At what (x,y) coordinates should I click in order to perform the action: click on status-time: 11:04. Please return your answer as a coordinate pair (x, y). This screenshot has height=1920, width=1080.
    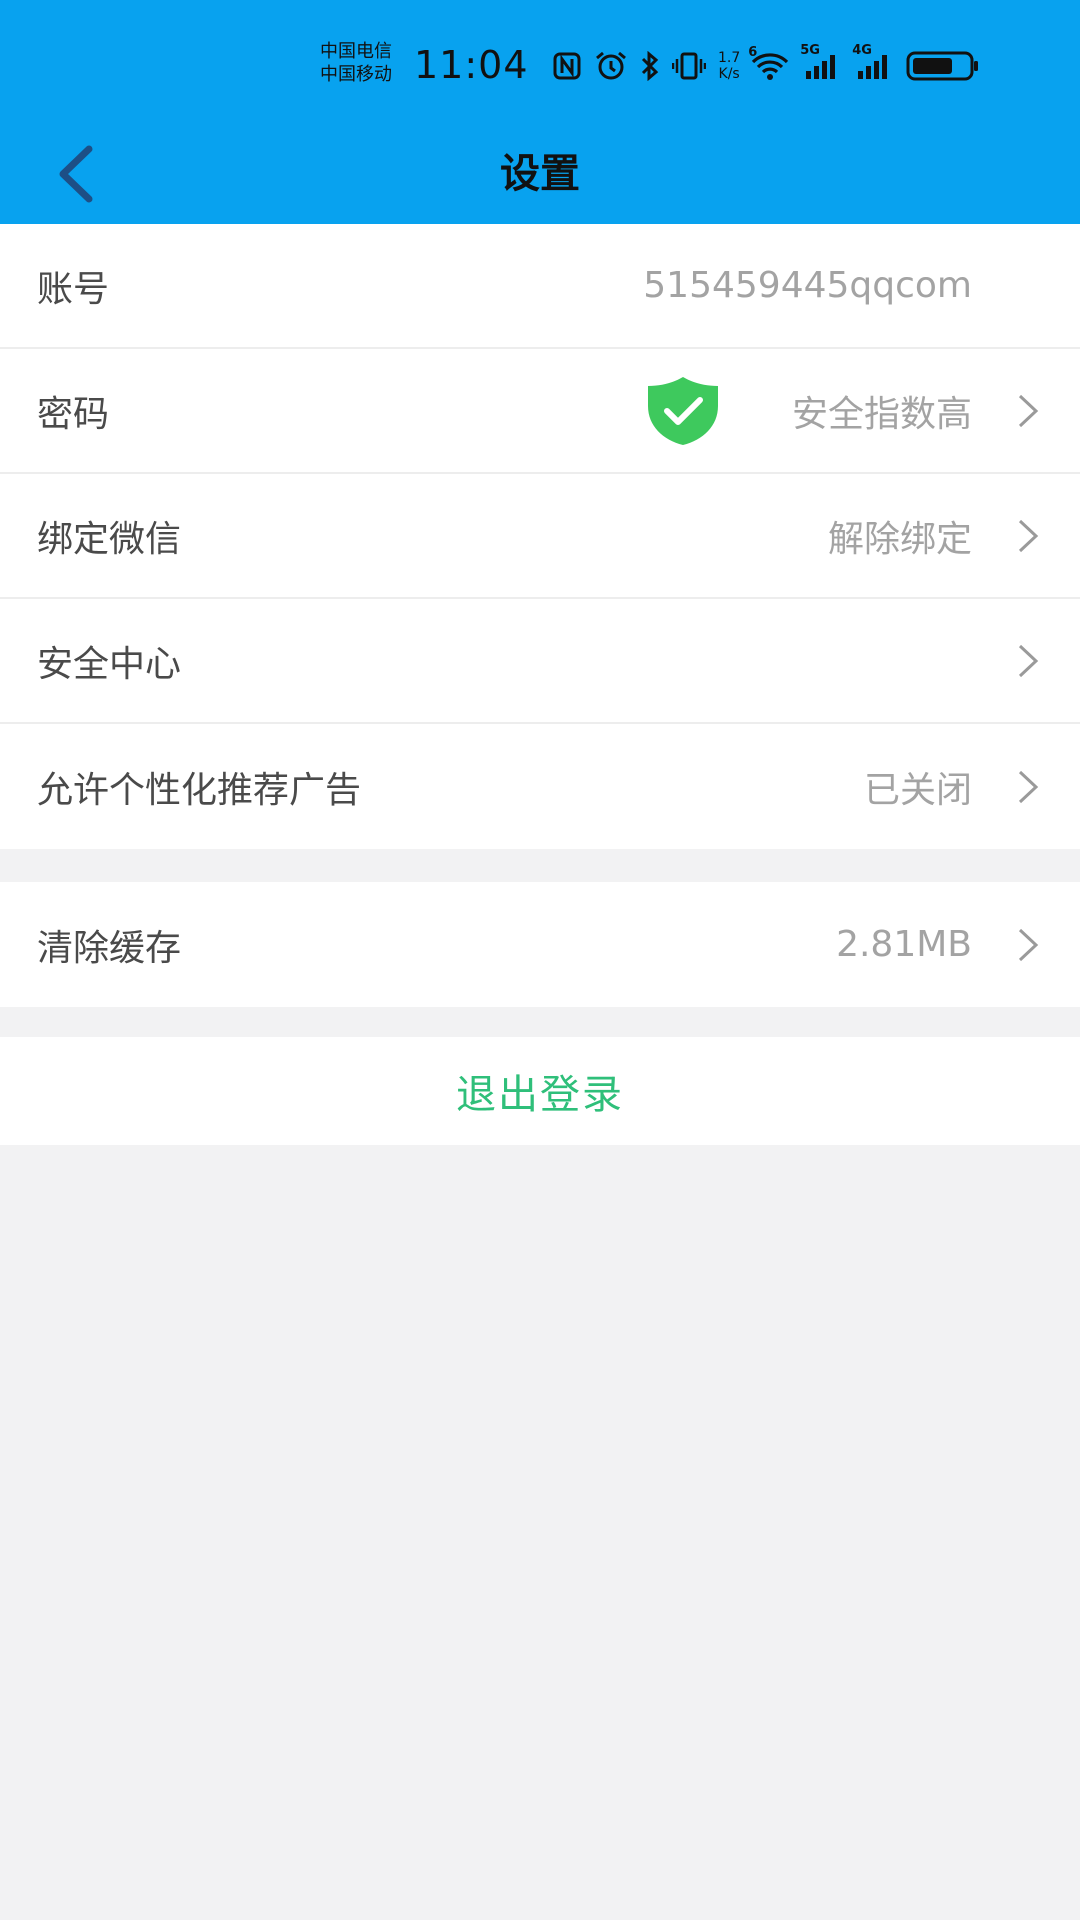
    Looking at the image, I should click on (471, 65).